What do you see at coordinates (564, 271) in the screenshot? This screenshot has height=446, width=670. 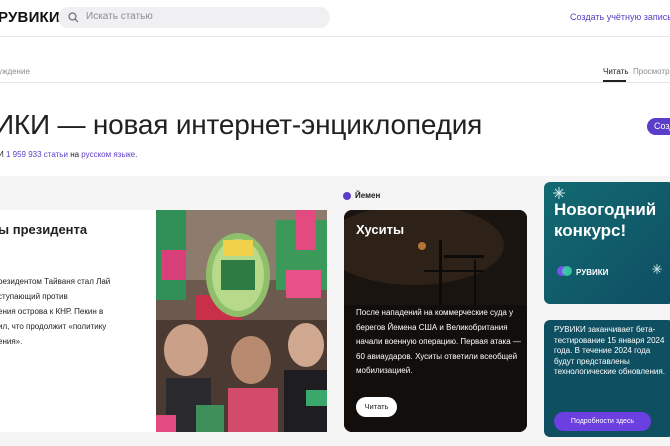 I see `rubiki-logo-icon` at bounding box center [564, 271].